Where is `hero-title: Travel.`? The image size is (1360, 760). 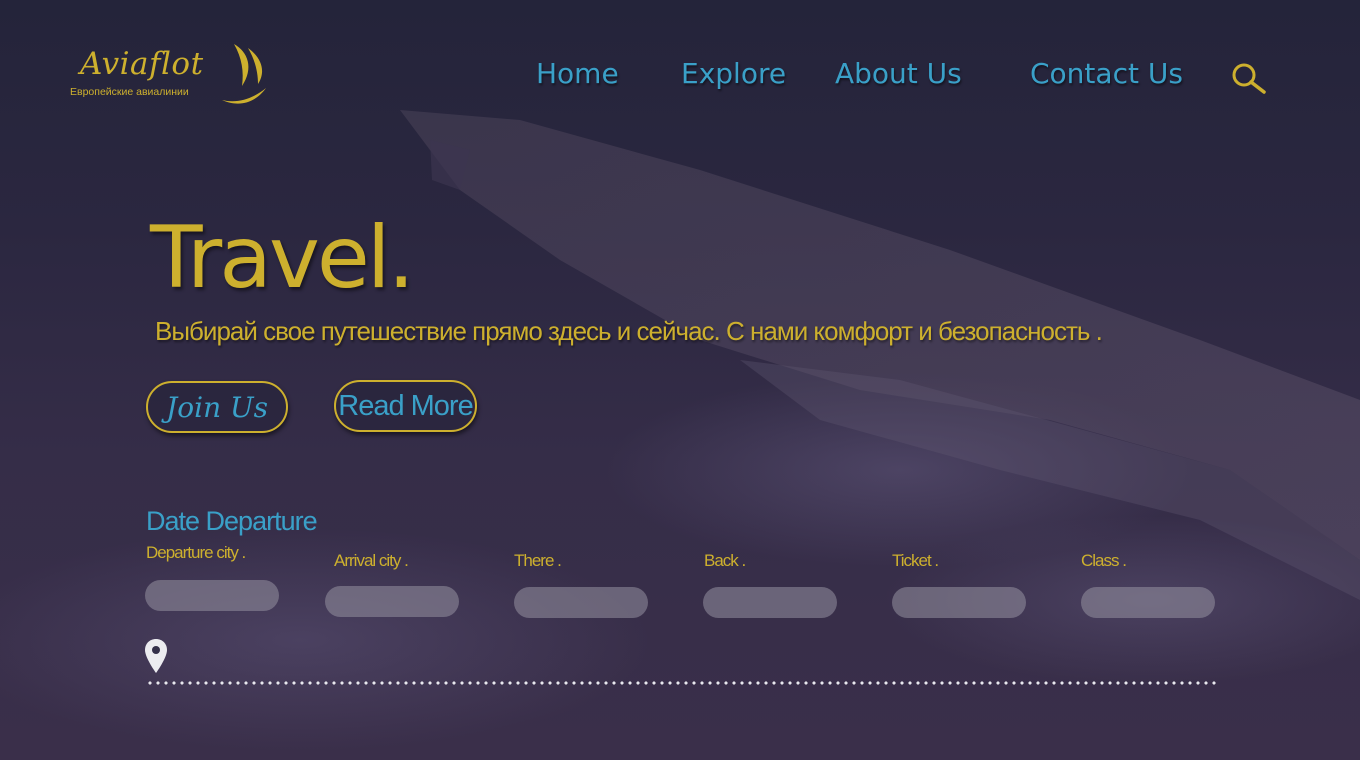
hero-title: Travel. is located at coordinates (282, 258).